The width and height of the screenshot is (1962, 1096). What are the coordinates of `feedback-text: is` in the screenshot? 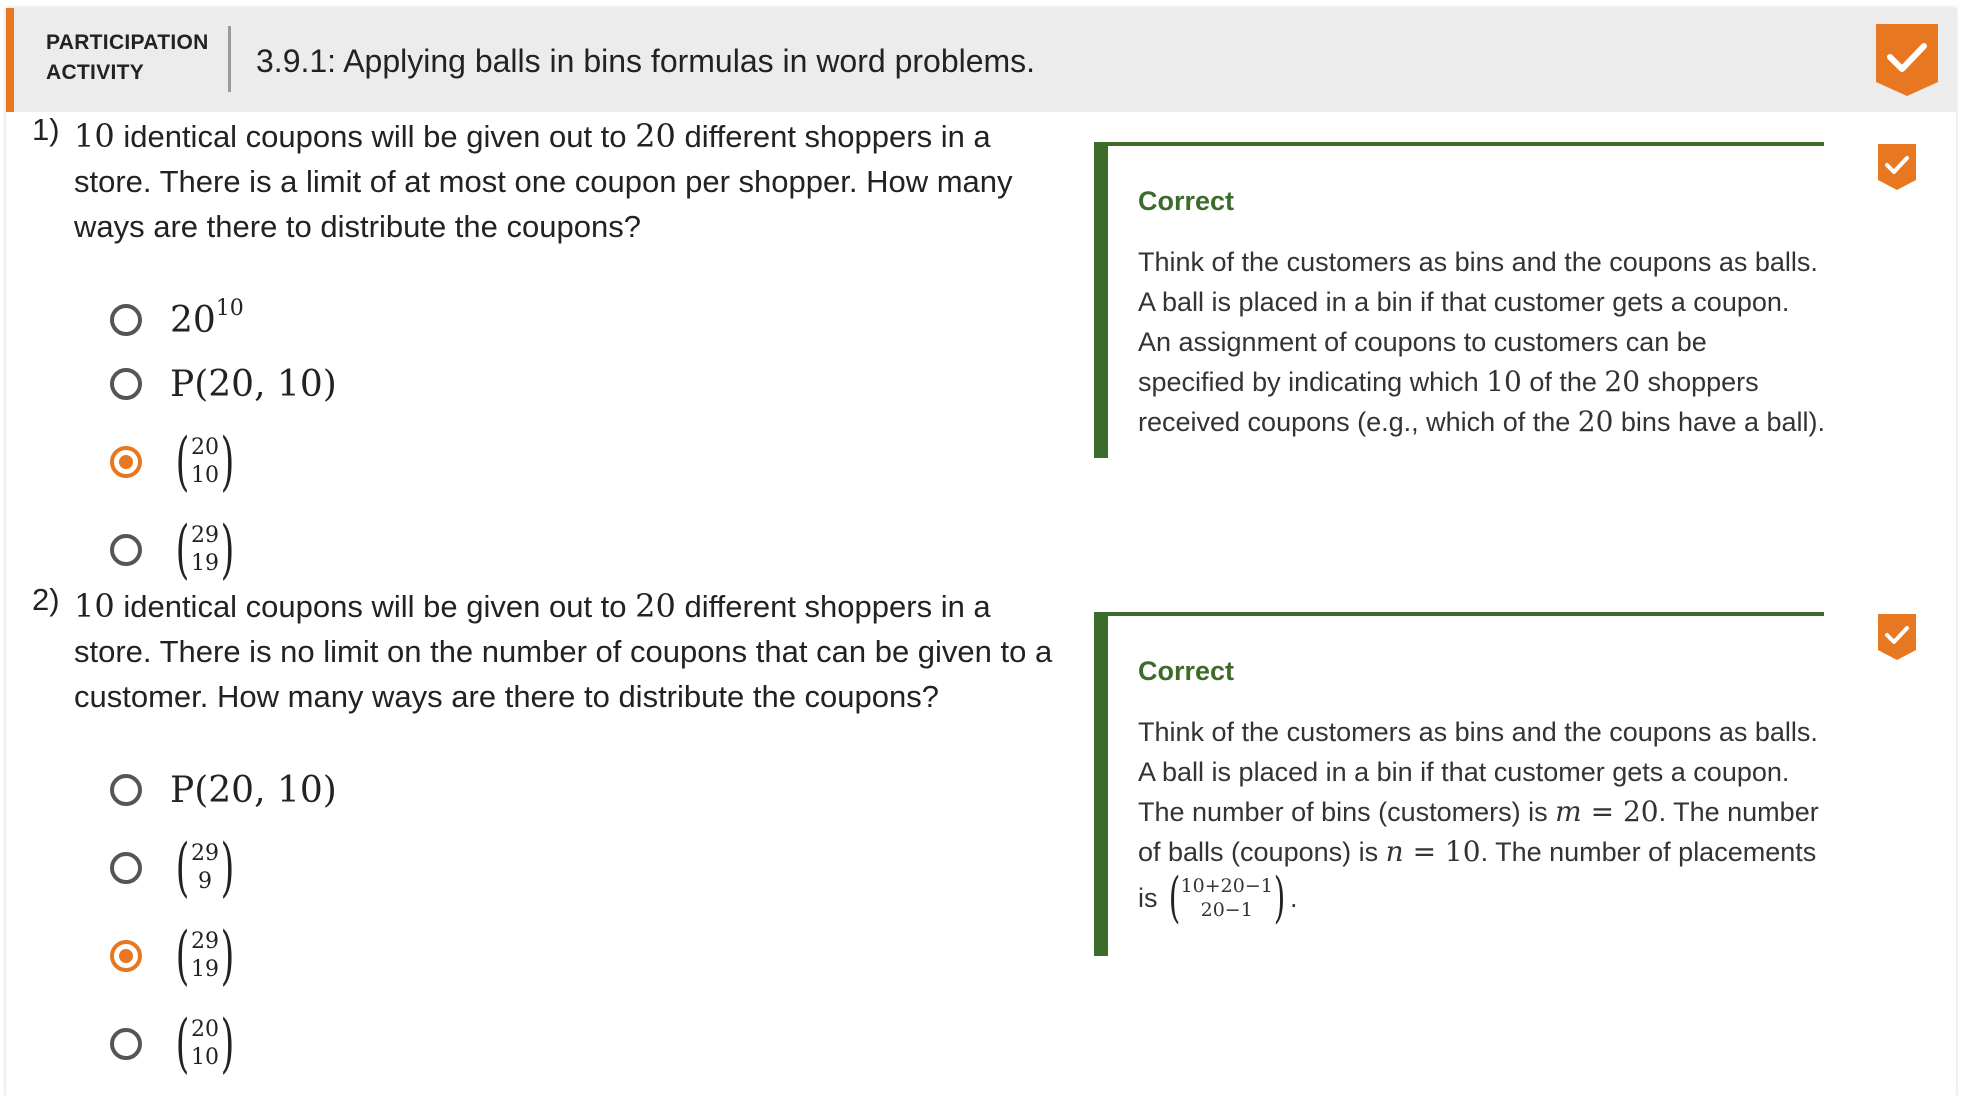 It's located at (1148, 898).